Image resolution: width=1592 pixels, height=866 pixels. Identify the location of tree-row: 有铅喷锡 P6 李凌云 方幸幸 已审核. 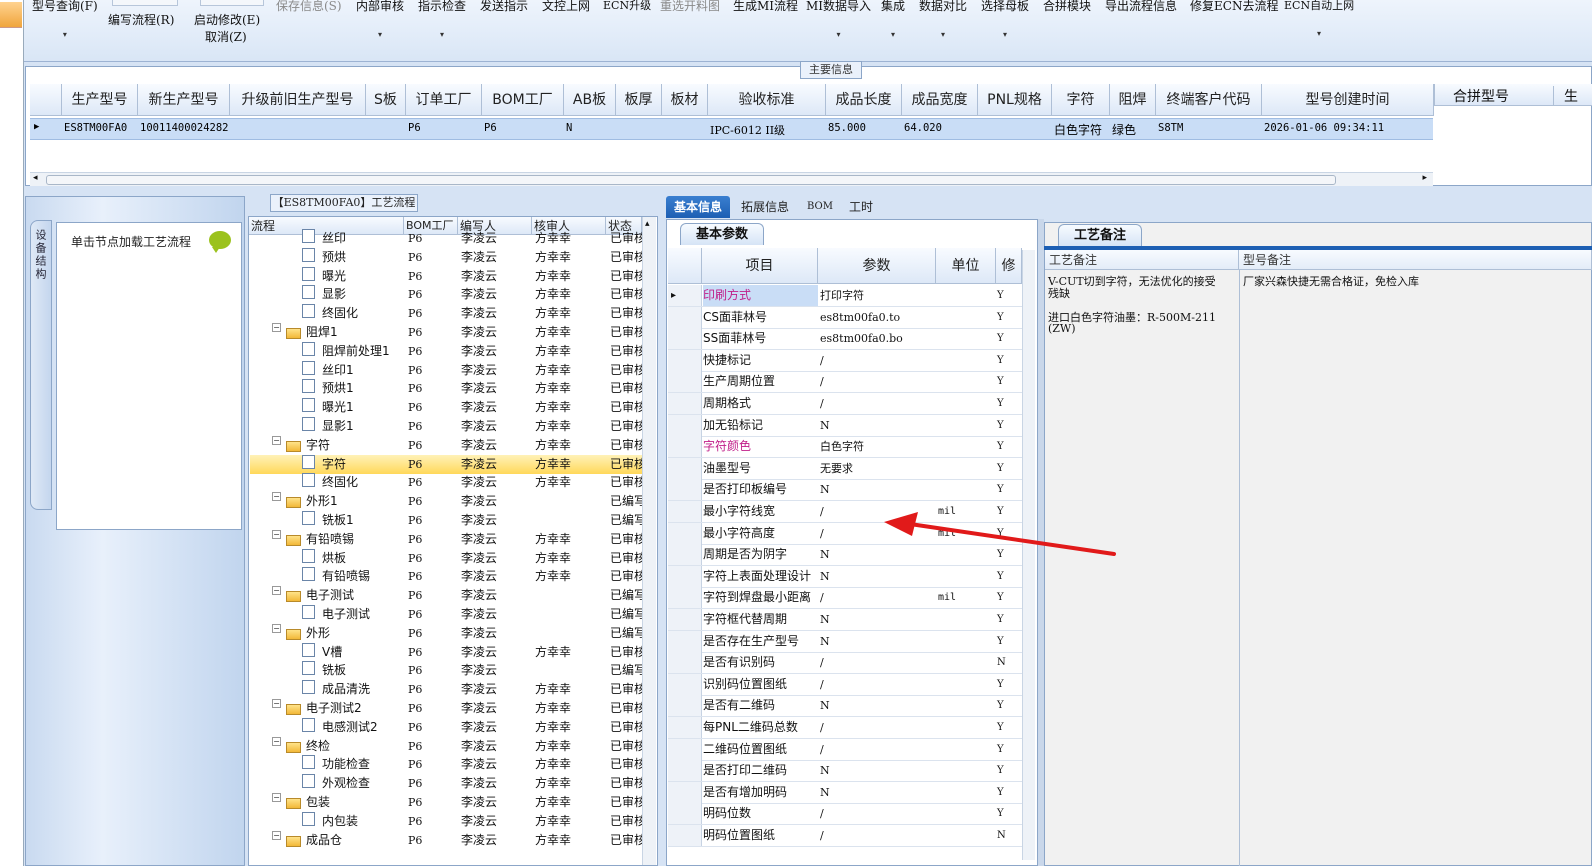
(448, 576).